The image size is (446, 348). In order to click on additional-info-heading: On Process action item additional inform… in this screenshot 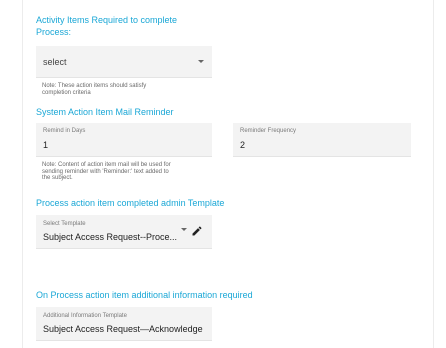, I will do `click(144, 295)`.